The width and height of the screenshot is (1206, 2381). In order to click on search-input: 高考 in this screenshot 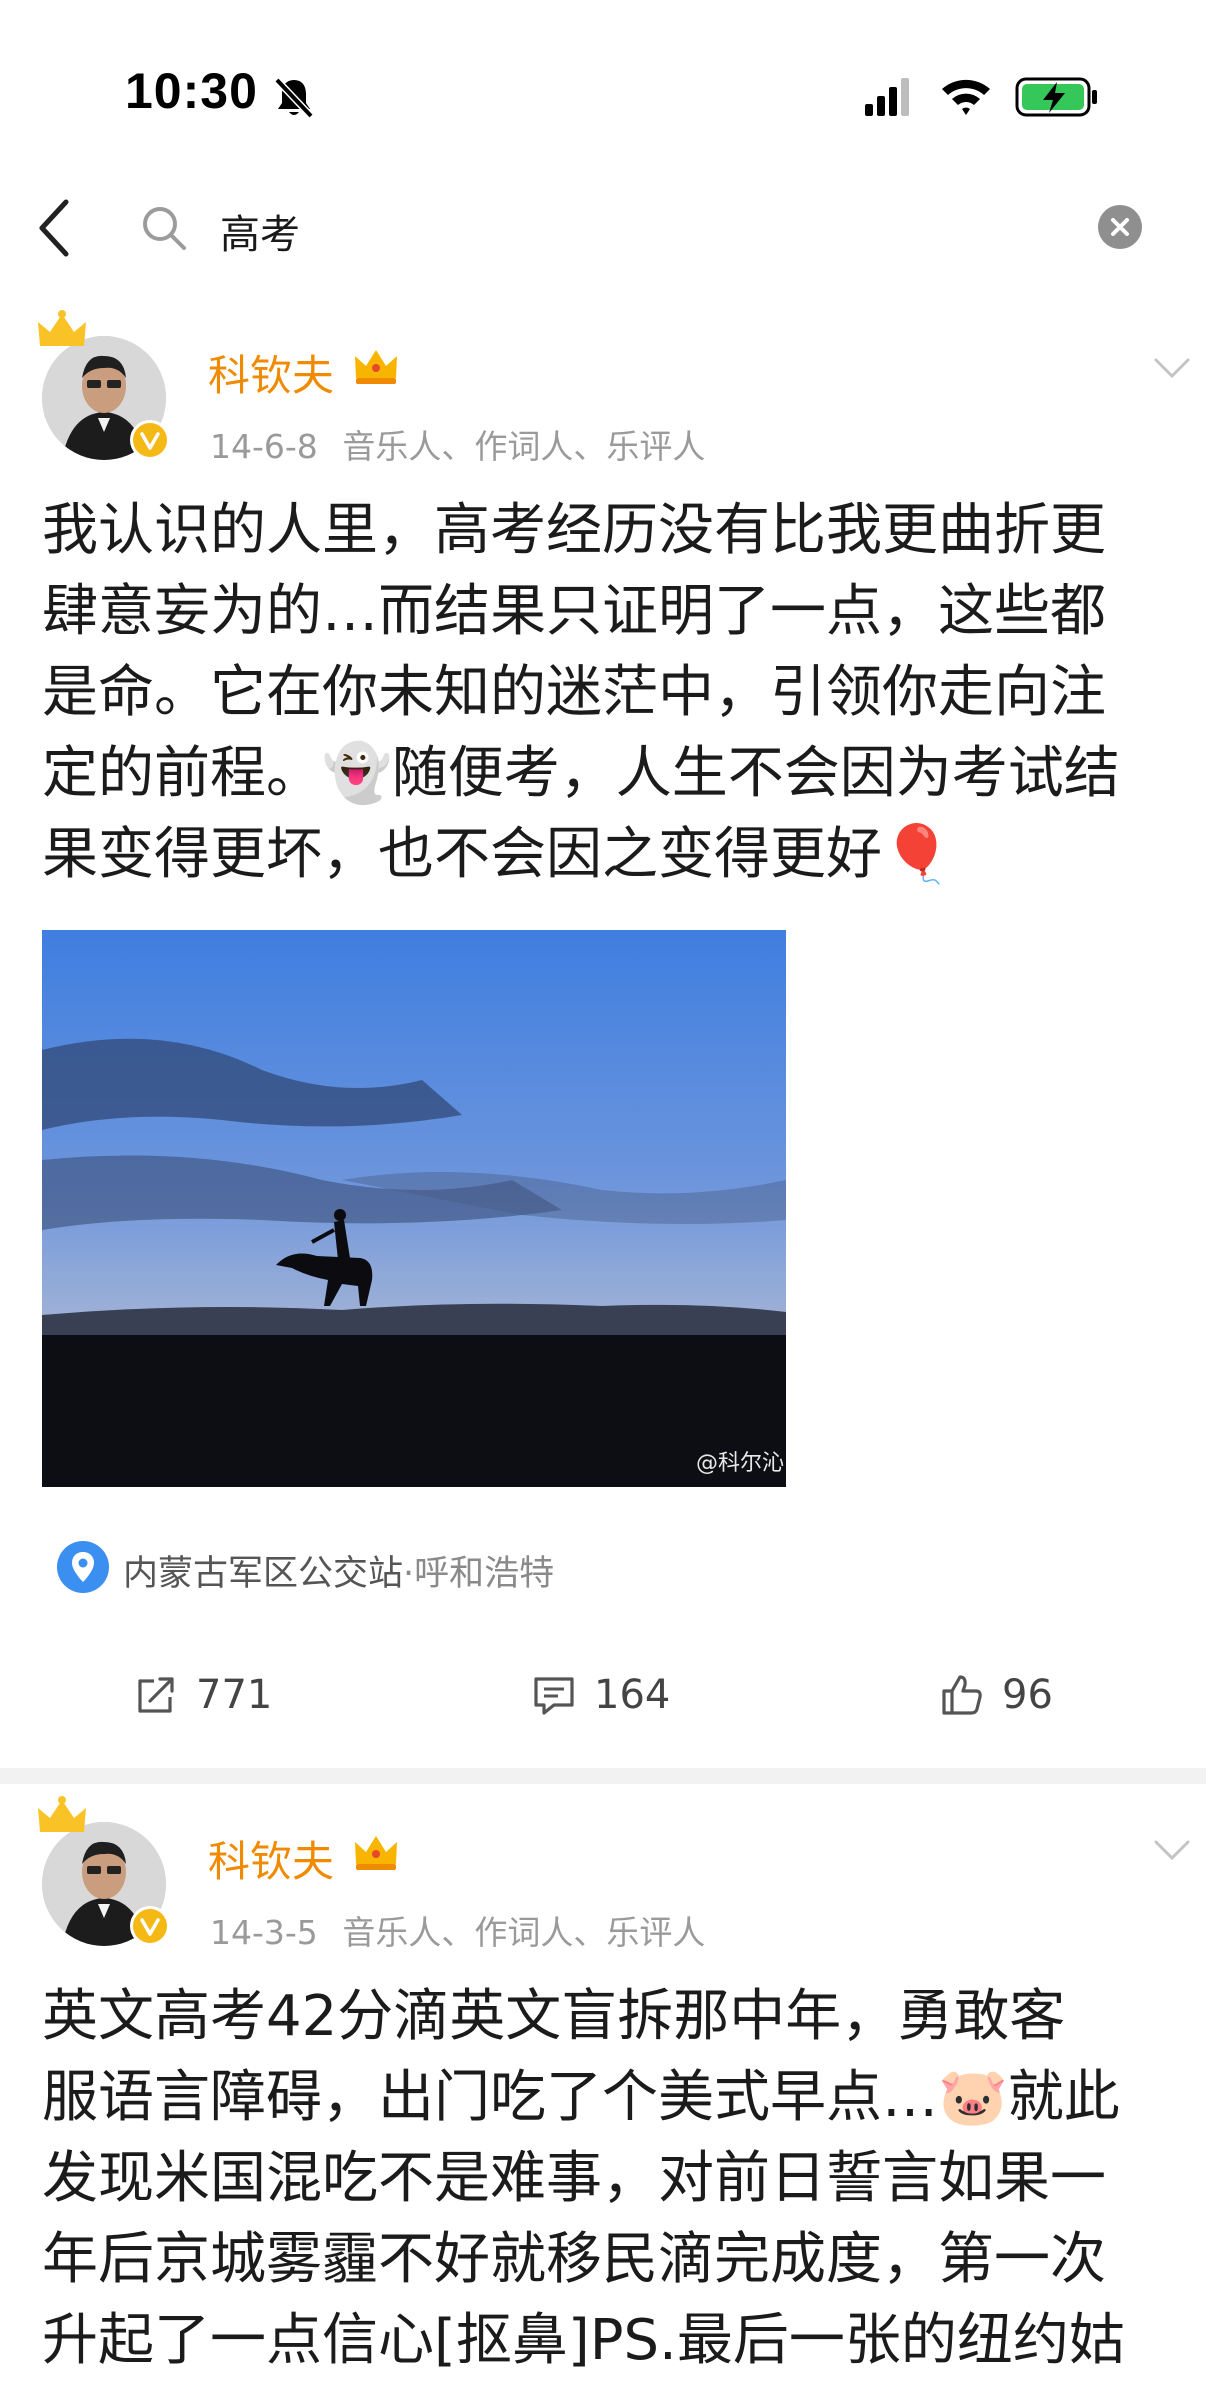, I will do `click(260, 231)`.